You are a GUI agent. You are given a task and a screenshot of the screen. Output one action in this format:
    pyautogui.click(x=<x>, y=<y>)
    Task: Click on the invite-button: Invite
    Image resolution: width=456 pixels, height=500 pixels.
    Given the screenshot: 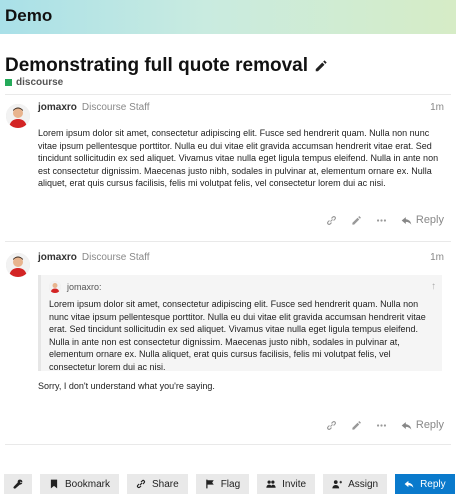 What is the action you would take?
    pyautogui.click(x=286, y=484)
    